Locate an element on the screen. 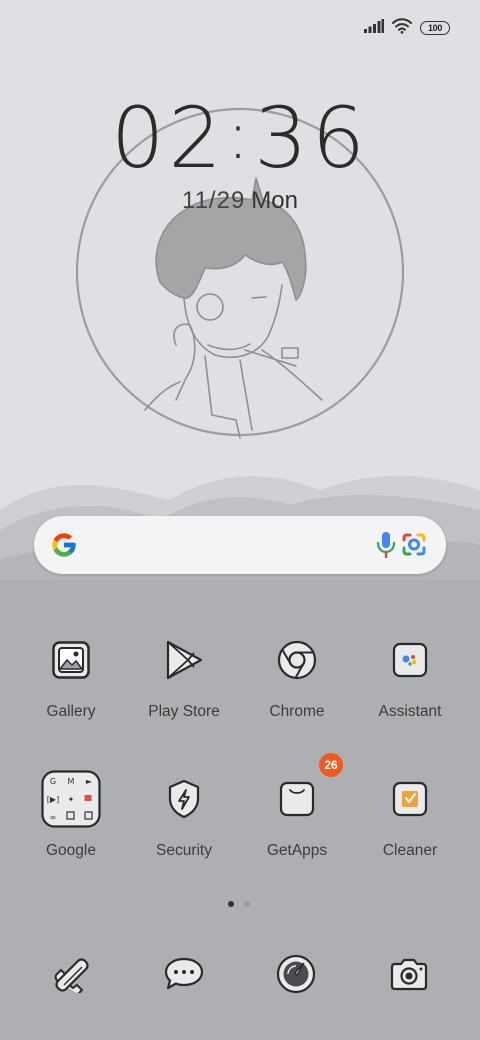  dock-messages is located at coordinates (184, 976).